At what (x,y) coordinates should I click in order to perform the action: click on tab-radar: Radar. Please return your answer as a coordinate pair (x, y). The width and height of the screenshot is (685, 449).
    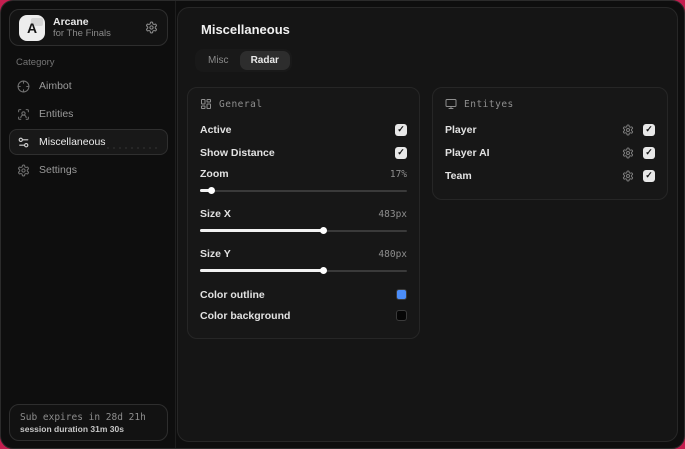
    Looking at the image, I should click on (264, 60).